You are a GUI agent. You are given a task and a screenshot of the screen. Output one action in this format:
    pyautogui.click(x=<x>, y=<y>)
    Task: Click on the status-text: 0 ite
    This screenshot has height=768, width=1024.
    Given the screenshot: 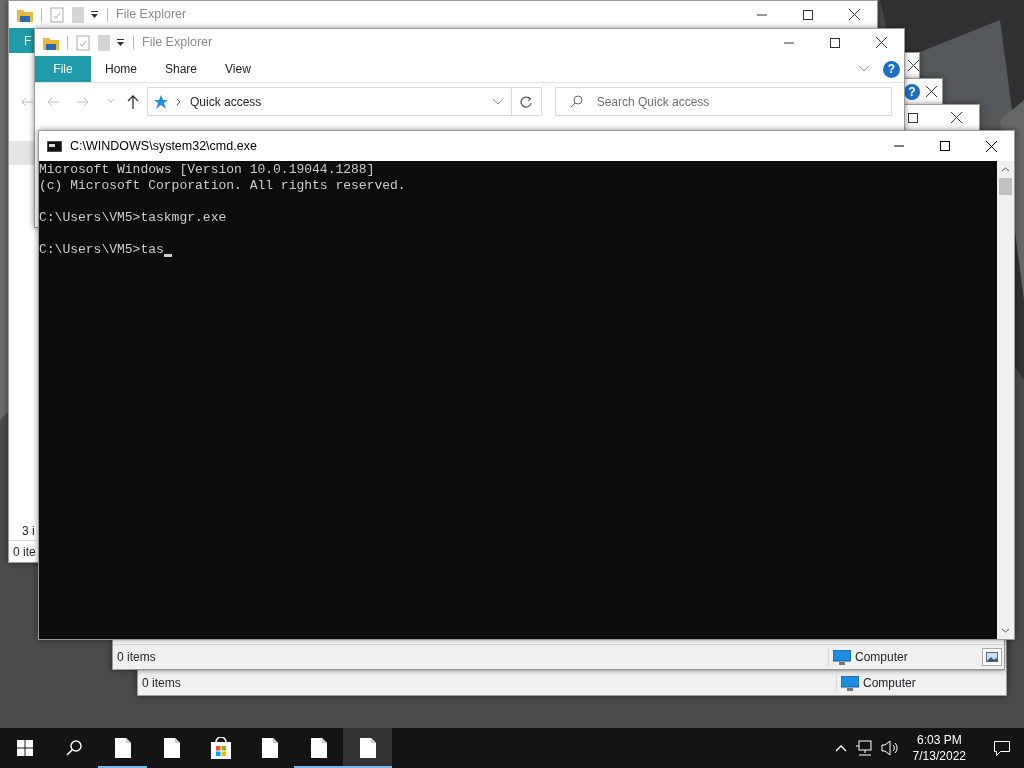 What is the action you would take?
    pyautogui.click(x=24, y=552)
    